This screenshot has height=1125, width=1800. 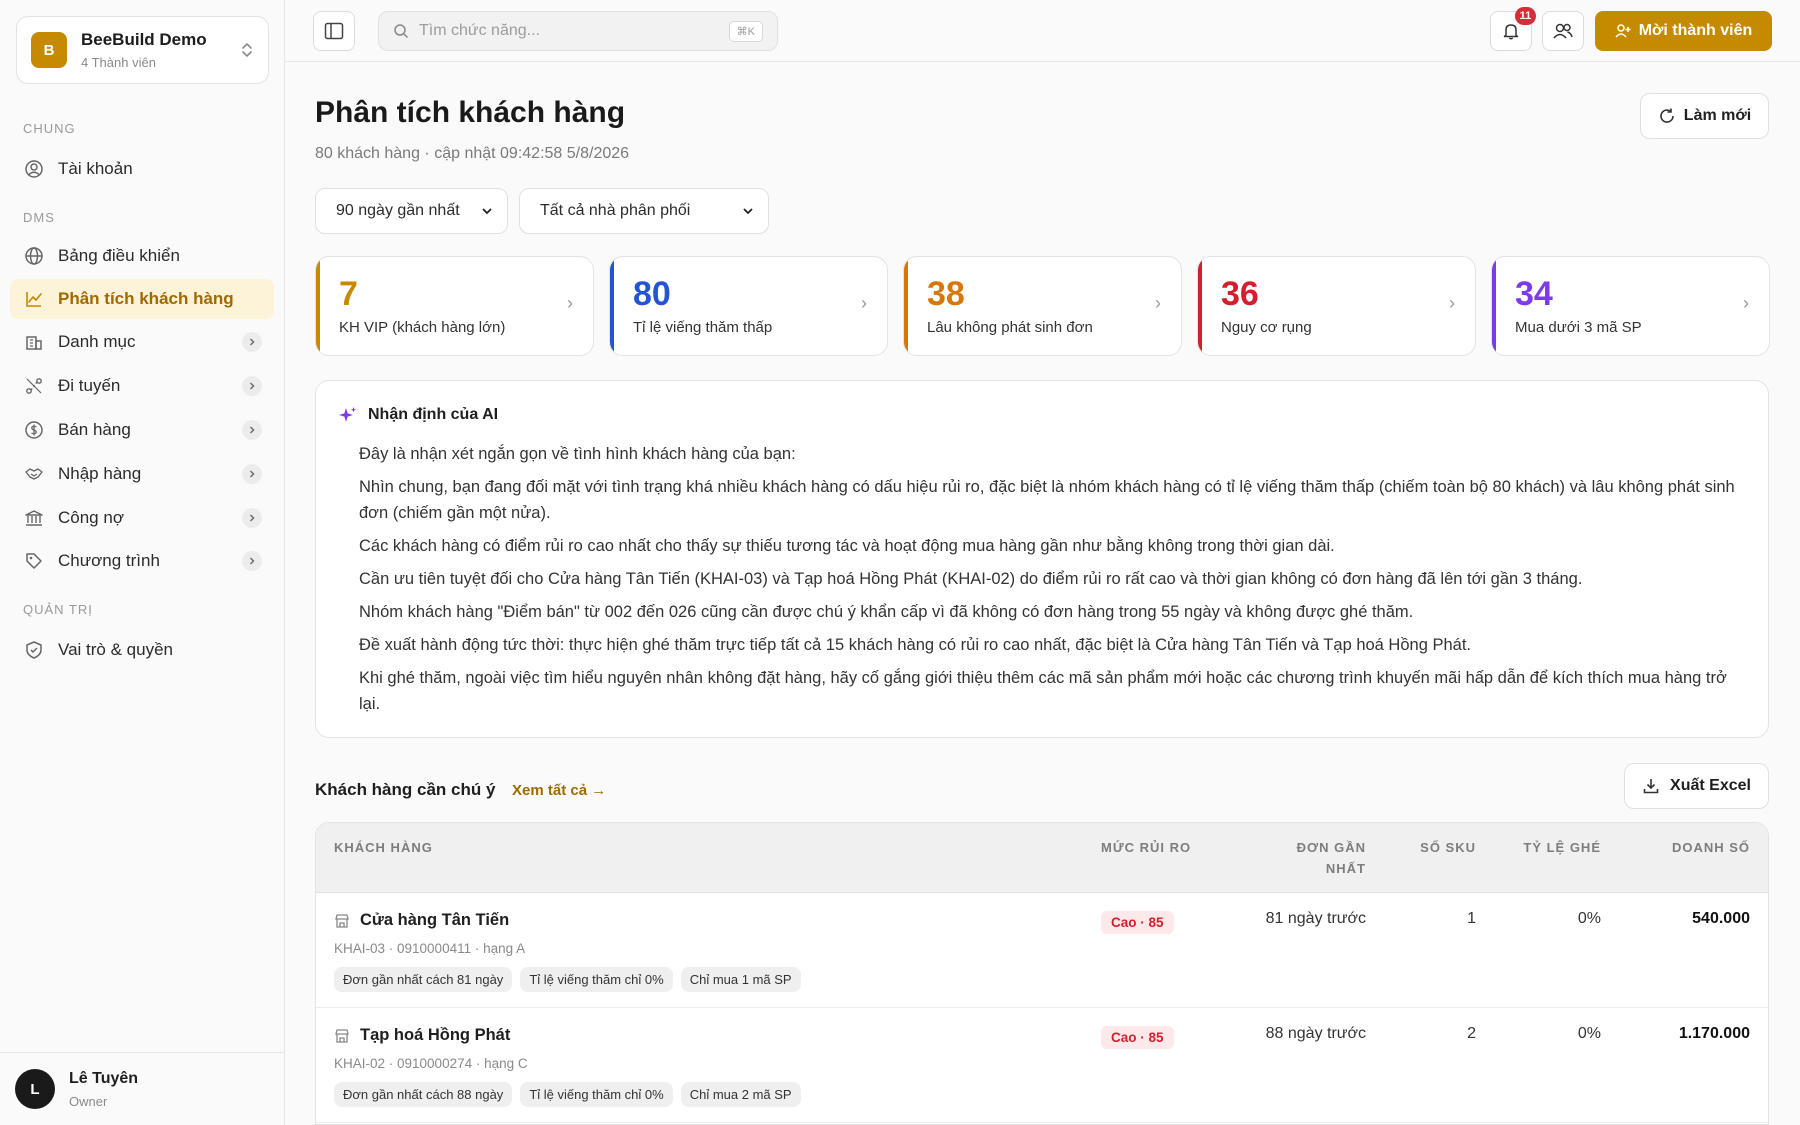 What do you see at coordinates (247, 50) in the screenshot?
I see `chevron-up-down-icon` at bounding box center [247, 50].